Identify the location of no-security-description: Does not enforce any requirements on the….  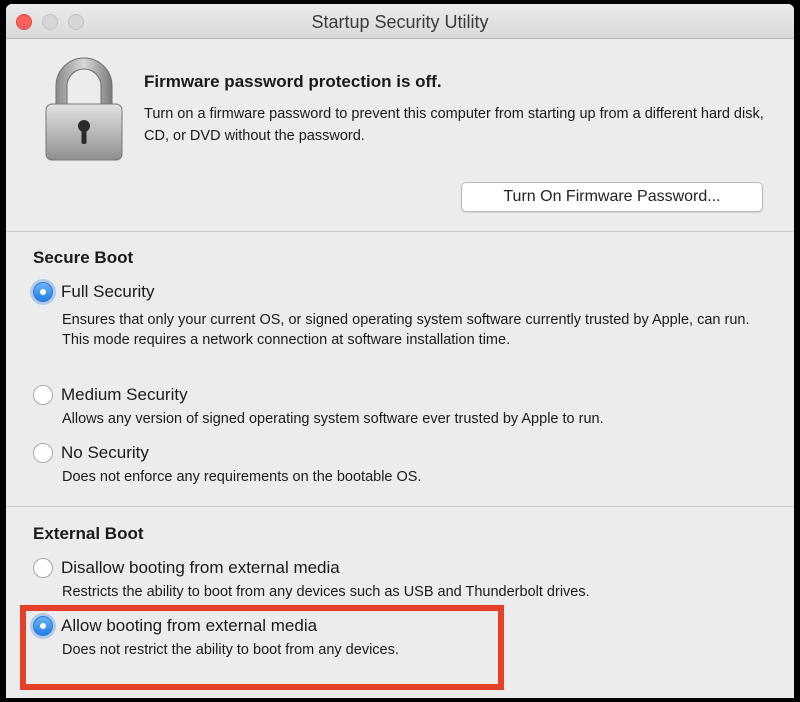
(242, 477).